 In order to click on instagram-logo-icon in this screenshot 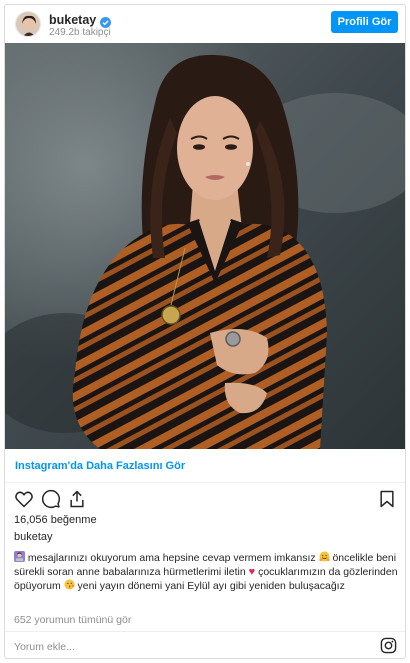, I will do `click(388, 645)`.